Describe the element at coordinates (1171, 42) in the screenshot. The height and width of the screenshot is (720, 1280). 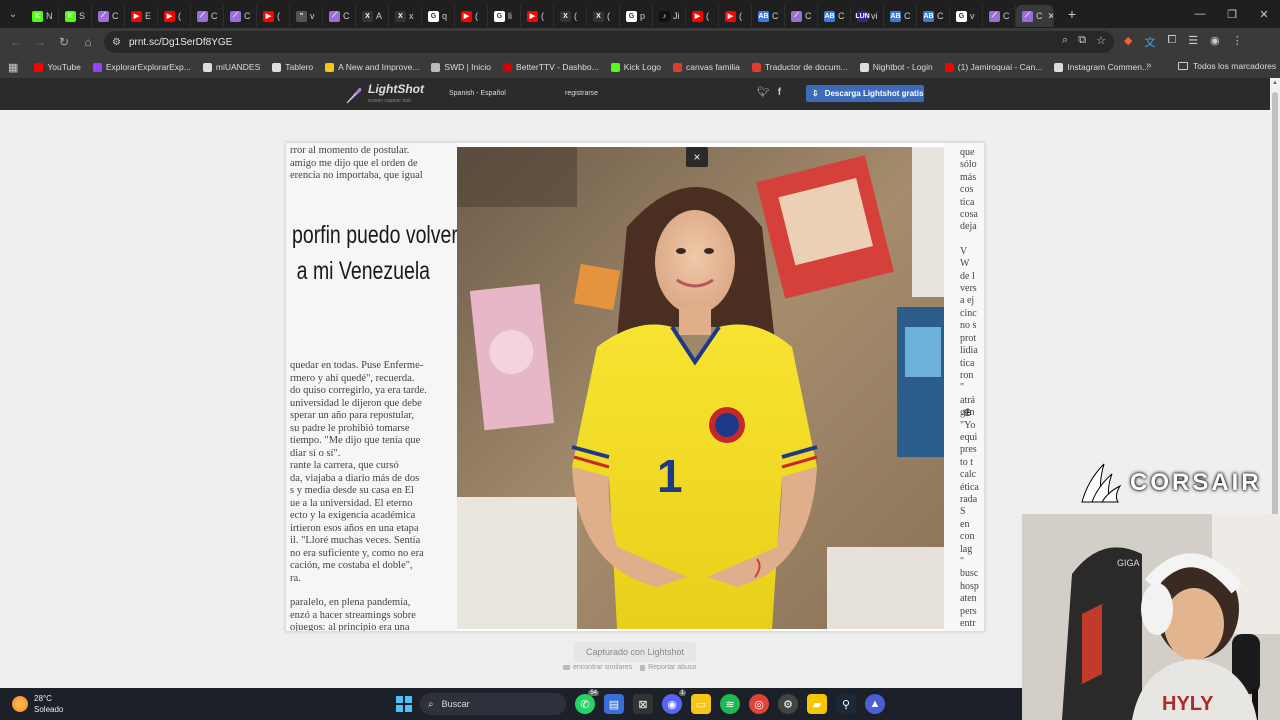
I see `extensions-puzzle-icon: ⧠` at that location.